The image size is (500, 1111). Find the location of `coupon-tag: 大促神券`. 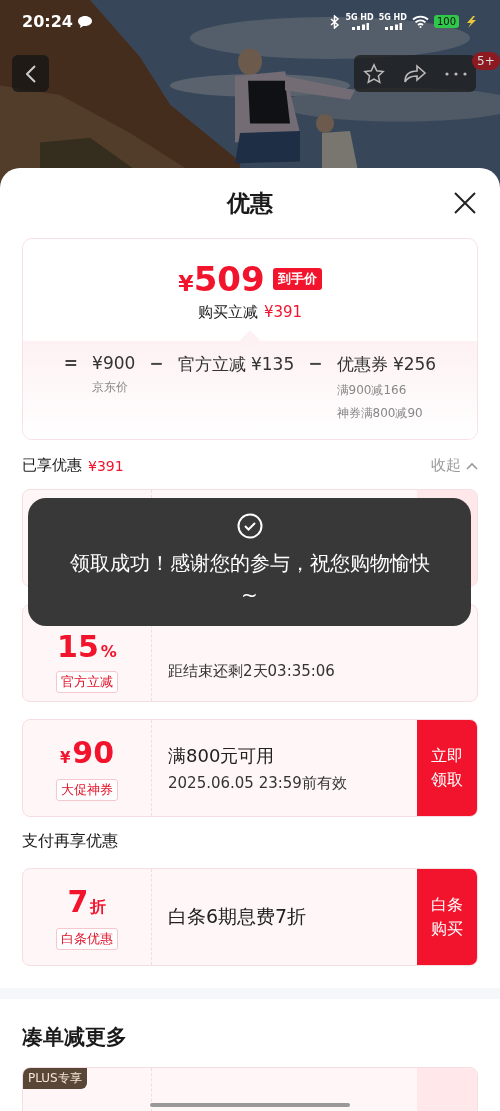

coupon-tag: 大促神券 is located at coordinates (87, 789).